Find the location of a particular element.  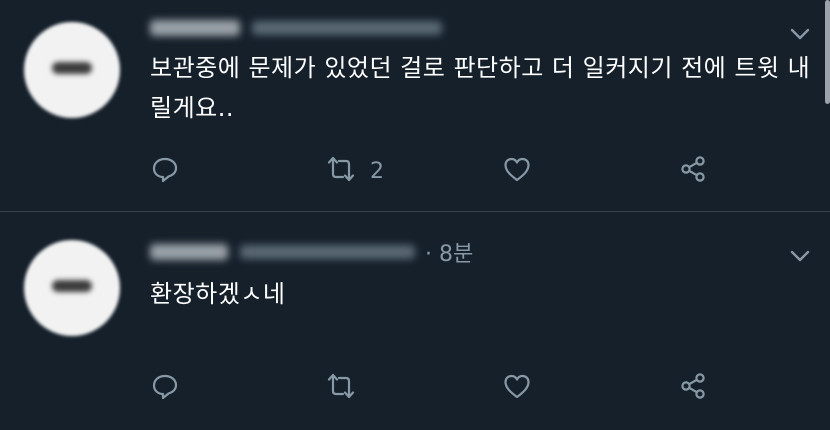

retweet-button is located at coordinates (348, 388).